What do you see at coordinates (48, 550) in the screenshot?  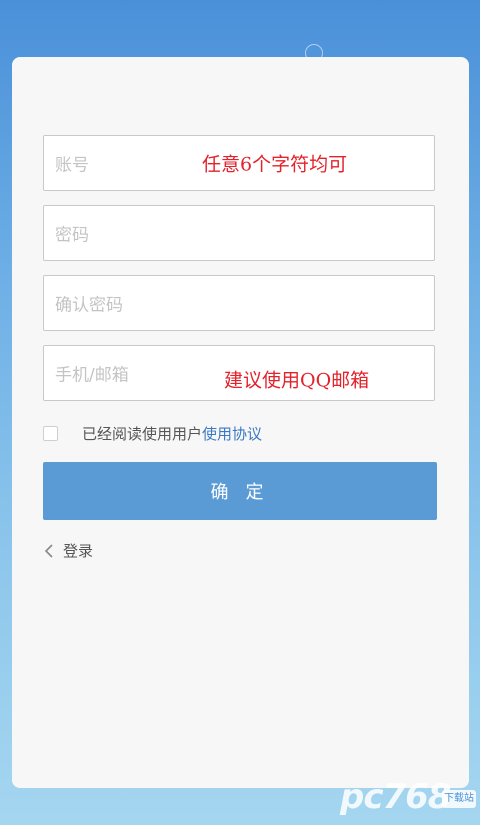 I see `chevron-left-icon` at bounding box center [48, 550].